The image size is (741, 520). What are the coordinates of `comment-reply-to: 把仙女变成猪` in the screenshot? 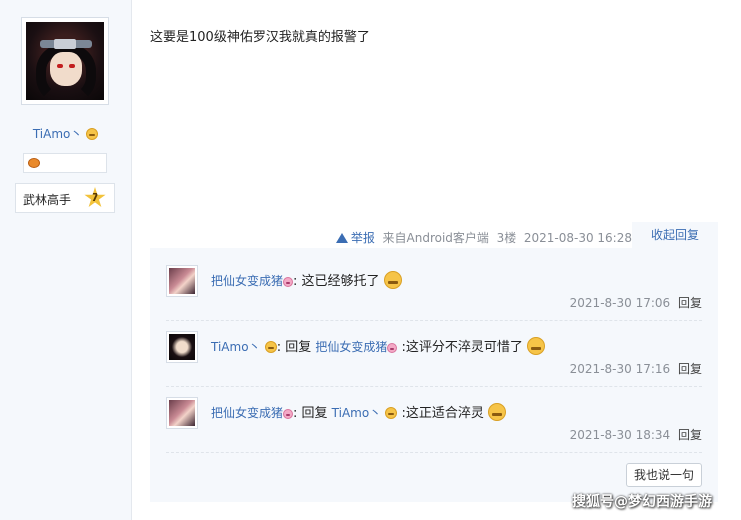 It's located at (351, 347).